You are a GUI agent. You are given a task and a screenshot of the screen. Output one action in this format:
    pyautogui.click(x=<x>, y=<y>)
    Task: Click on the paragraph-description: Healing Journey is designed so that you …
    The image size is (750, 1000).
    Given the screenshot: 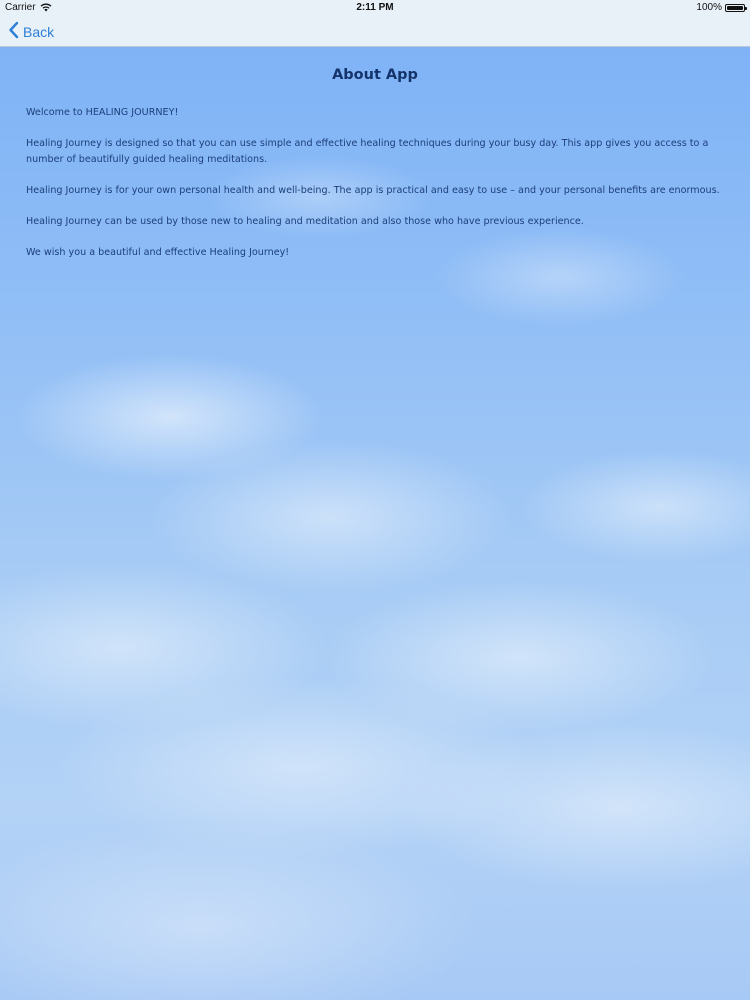 What is the action you would take?
    pyautogui.click(x=367, y=151)
    